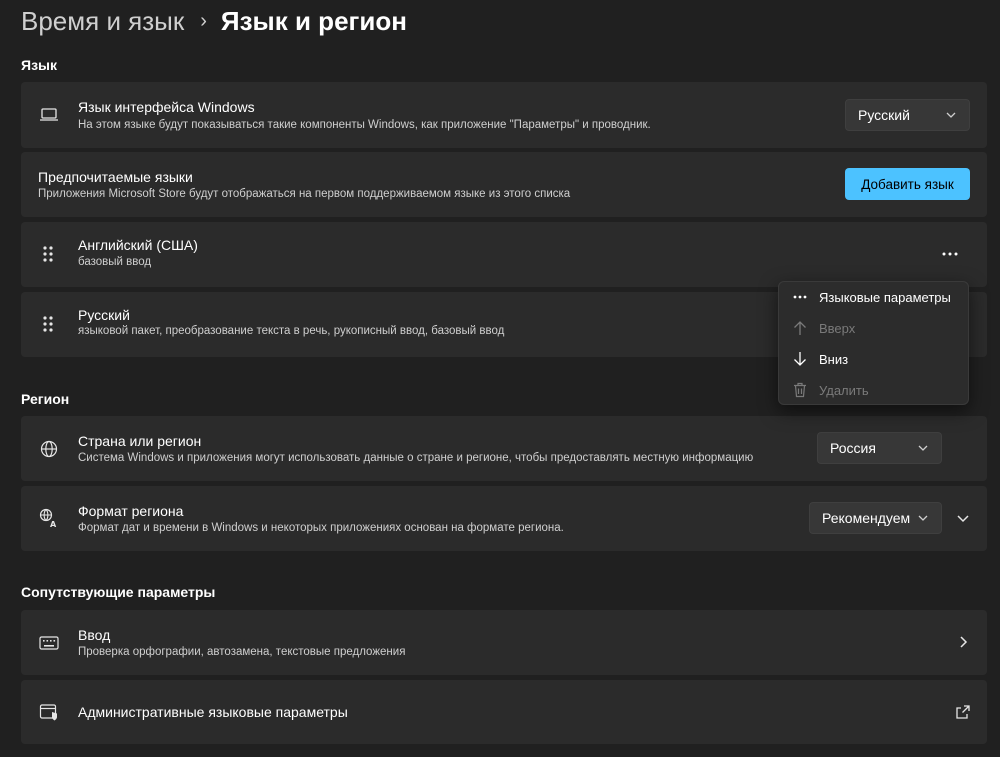  Describe the element at coordinates (49, 449) in the screenshot. I see `globe-icon` at that location.